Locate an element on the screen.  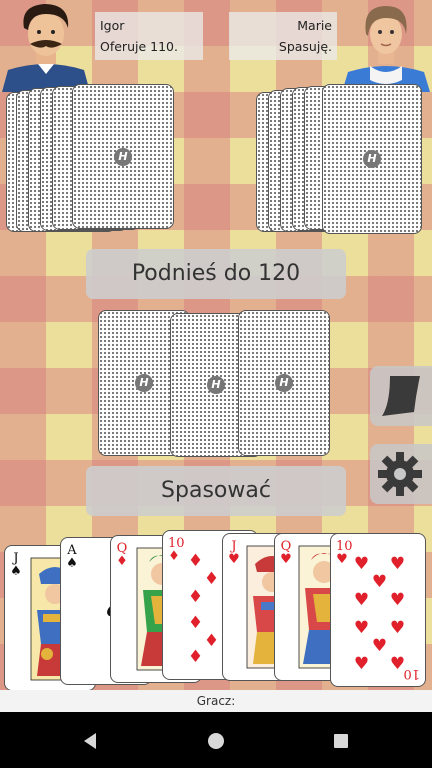
talon-card: H is located at coordinates (284, 383).